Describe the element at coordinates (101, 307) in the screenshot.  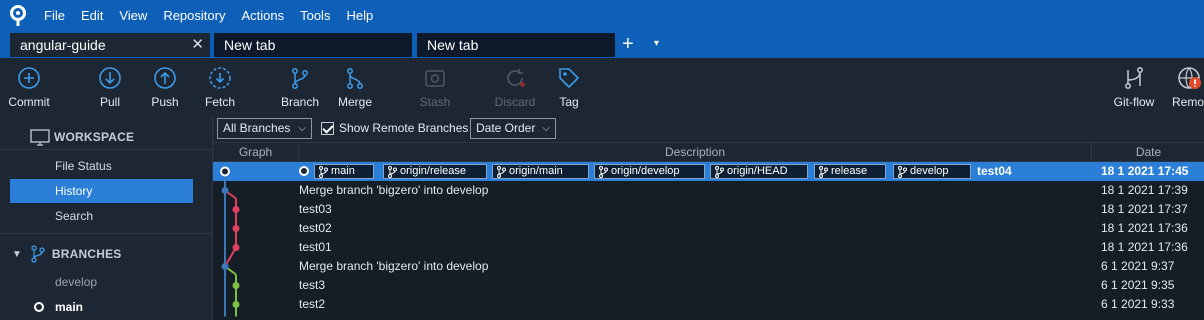
I see `sidebar-item-branch-main: main` at that location.